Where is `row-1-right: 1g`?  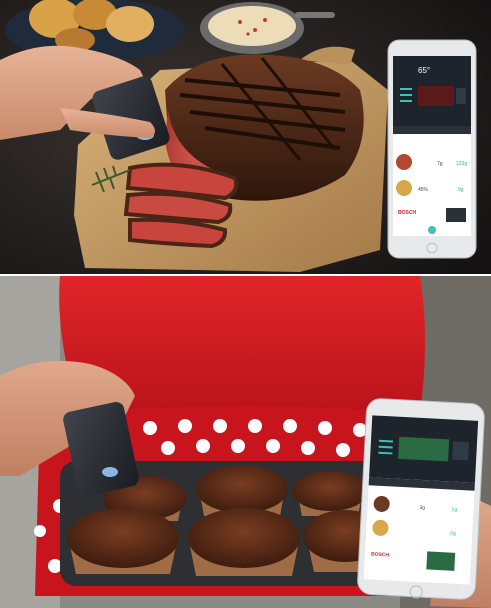
row-1-right: 1g is located at coordinates (454, 510).